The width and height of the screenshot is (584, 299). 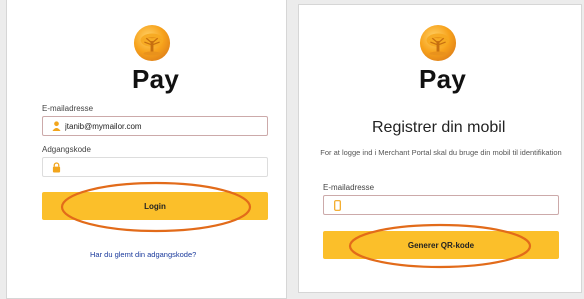 I want to click on password-field, so click(x=155, y=167).